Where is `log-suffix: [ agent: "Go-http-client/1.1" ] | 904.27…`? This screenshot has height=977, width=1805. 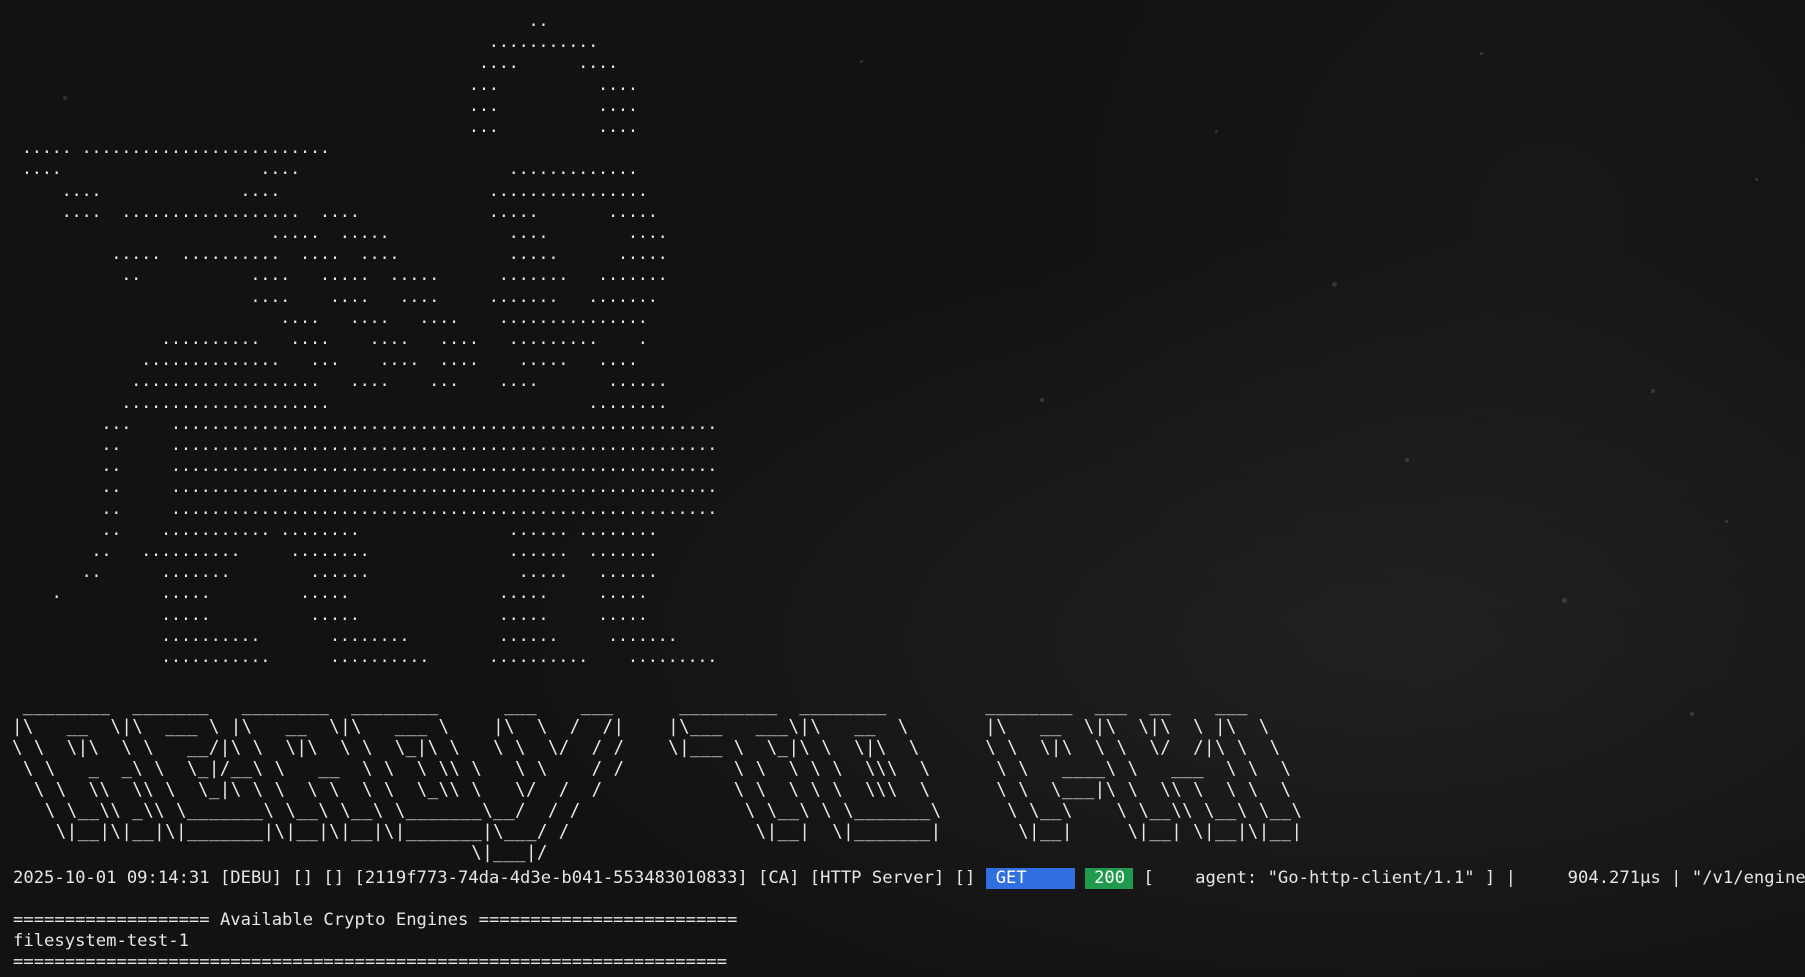
log-suffix: [ agent: "Go-http-client/1.1" ] | 904.27… is located at coordinates (1469, 878).